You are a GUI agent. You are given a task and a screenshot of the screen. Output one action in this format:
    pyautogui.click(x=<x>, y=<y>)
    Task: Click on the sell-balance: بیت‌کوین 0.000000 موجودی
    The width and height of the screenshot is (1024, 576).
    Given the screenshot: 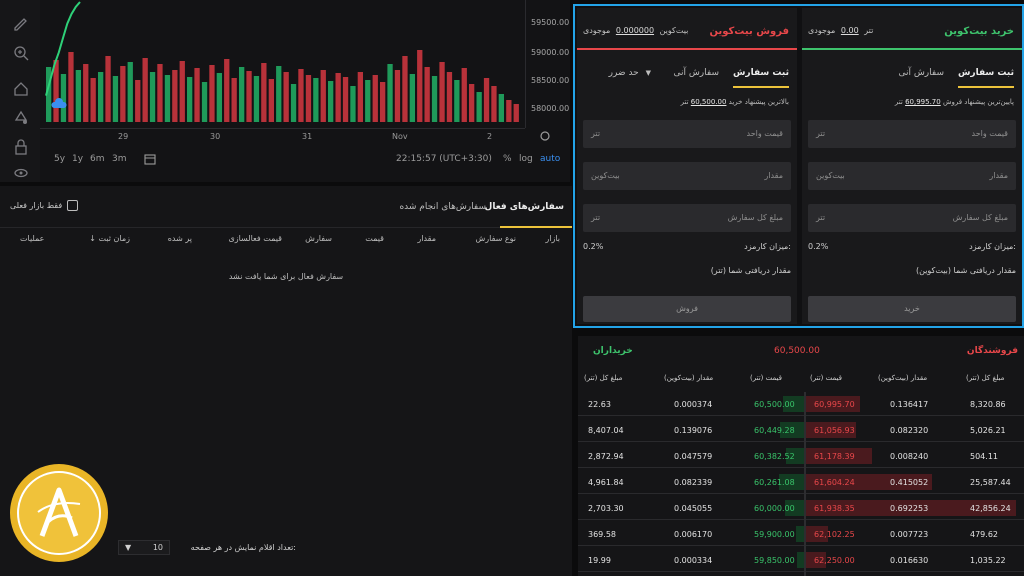 What is the action you would take?
    pyautogui.click(x=635, y=30)
    